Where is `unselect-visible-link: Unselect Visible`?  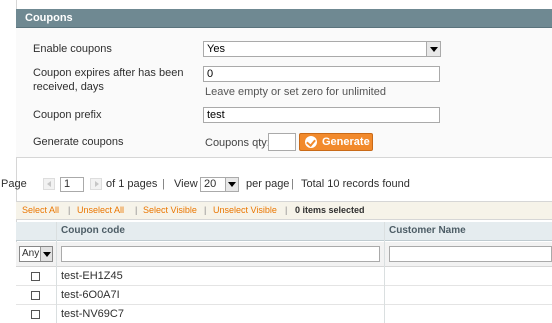
unselect-visible-link: Unselect Visible is located at coordinates (245, 210).